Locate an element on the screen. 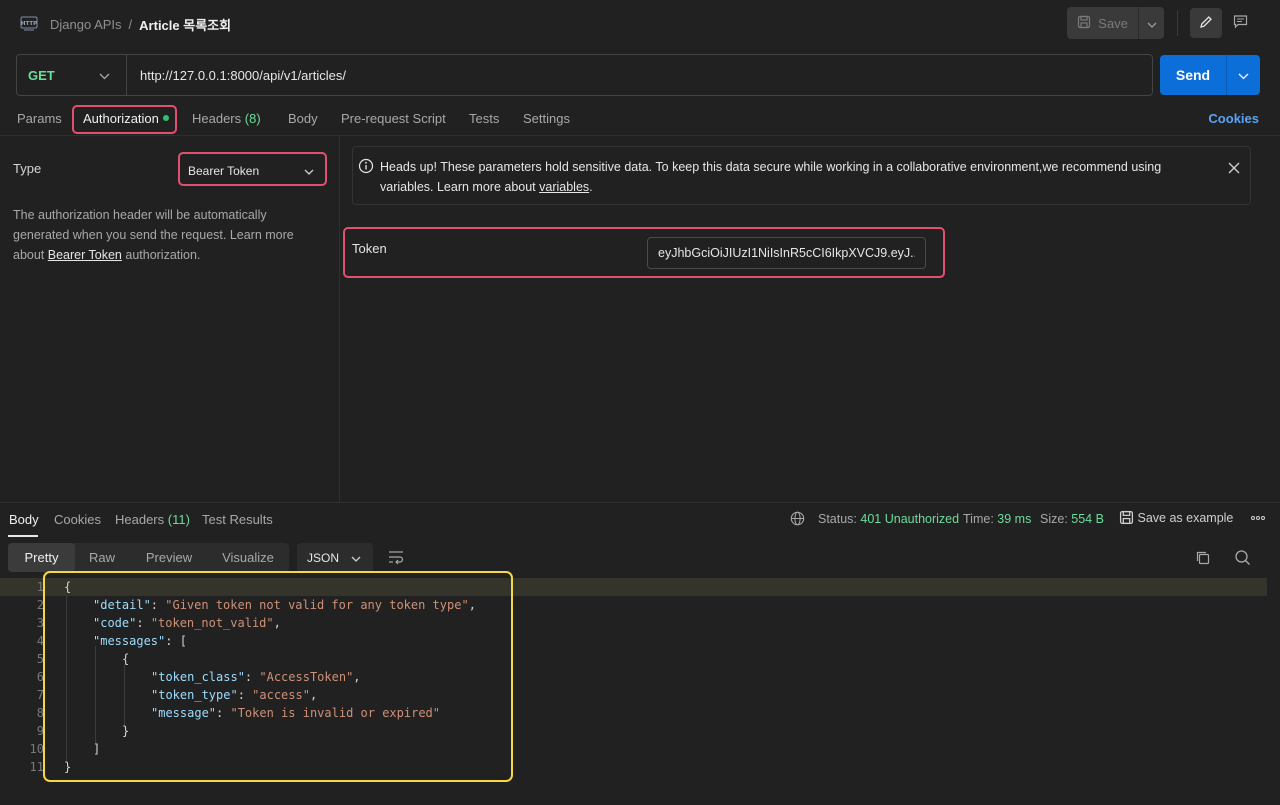 The image size is (1280, 805). cookies-link: Cookies is located at coordinates (1233, 118).